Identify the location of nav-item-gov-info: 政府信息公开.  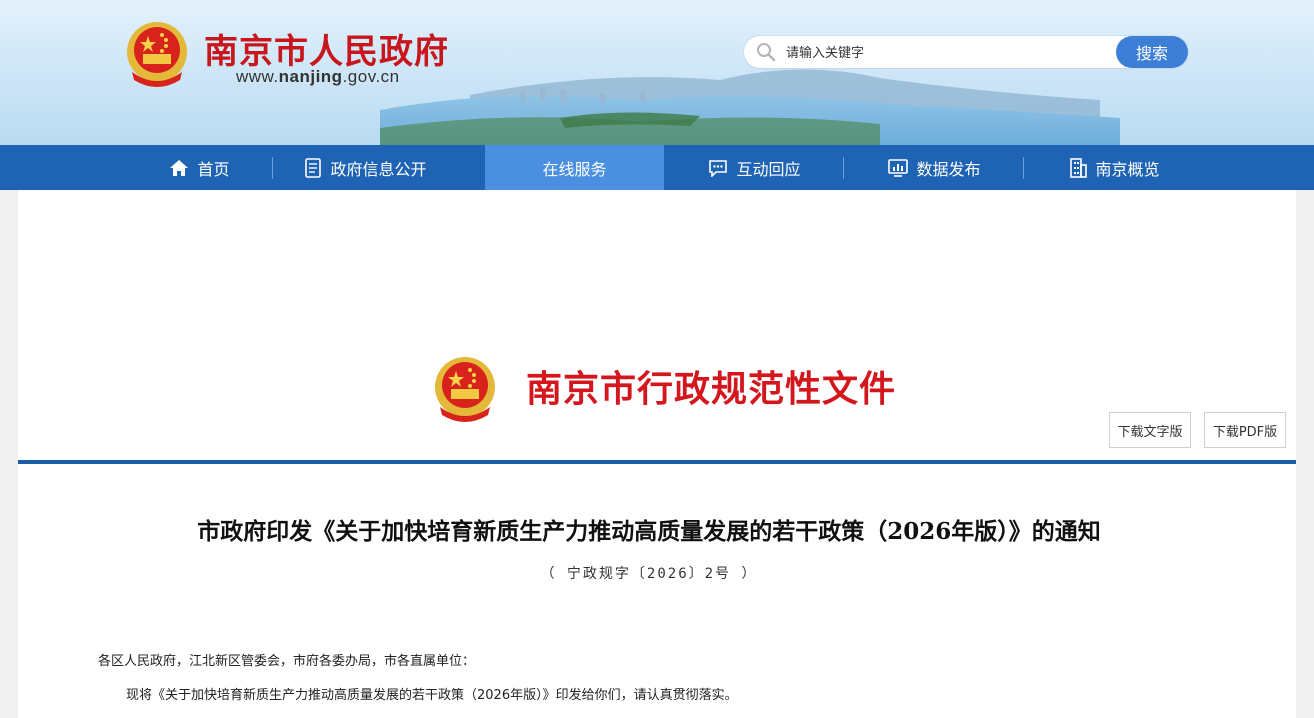
(365, 167).